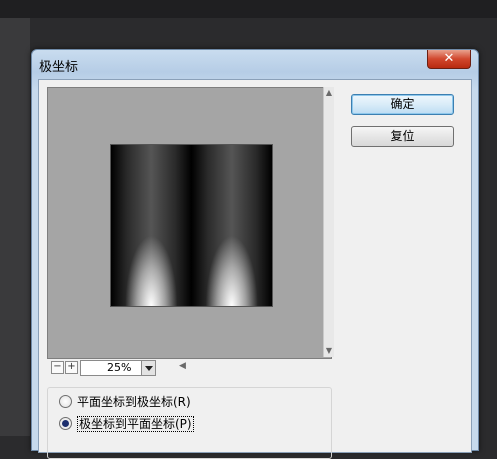 The height and width of the screenshot is (459, 497). Describe the element at coordinates (191, 225) in the screenshot. I see `preview-image` at that location.